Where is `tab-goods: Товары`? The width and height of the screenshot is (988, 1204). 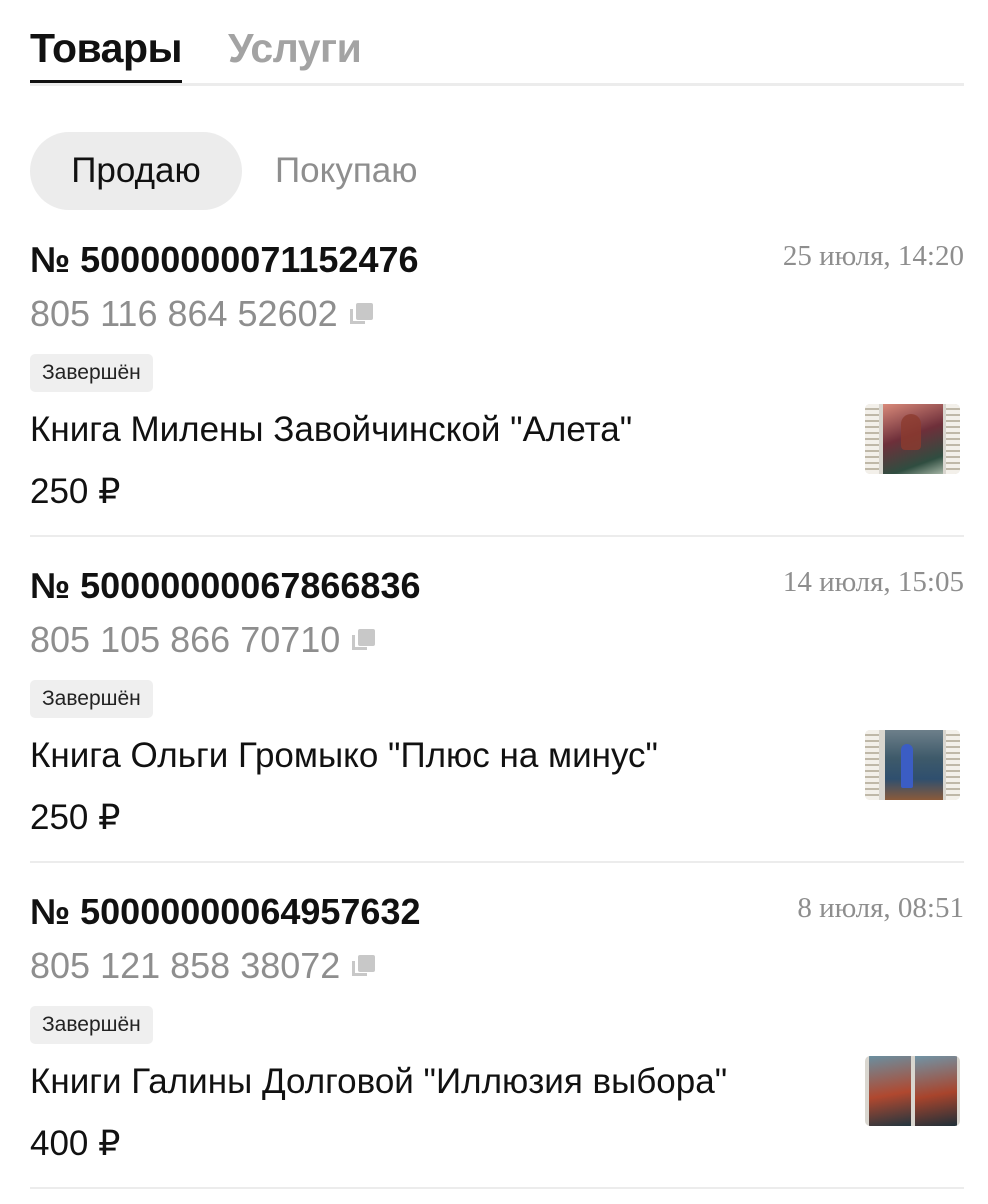 tab-goods: Товары is located at coordinates (106, 54).